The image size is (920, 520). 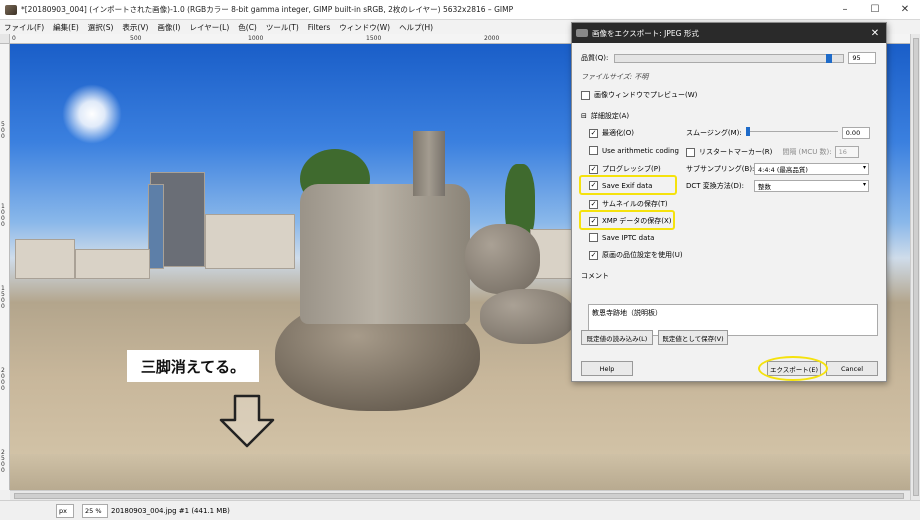 I want to click on vertical-scrollbar, so click(x=915, y=267).